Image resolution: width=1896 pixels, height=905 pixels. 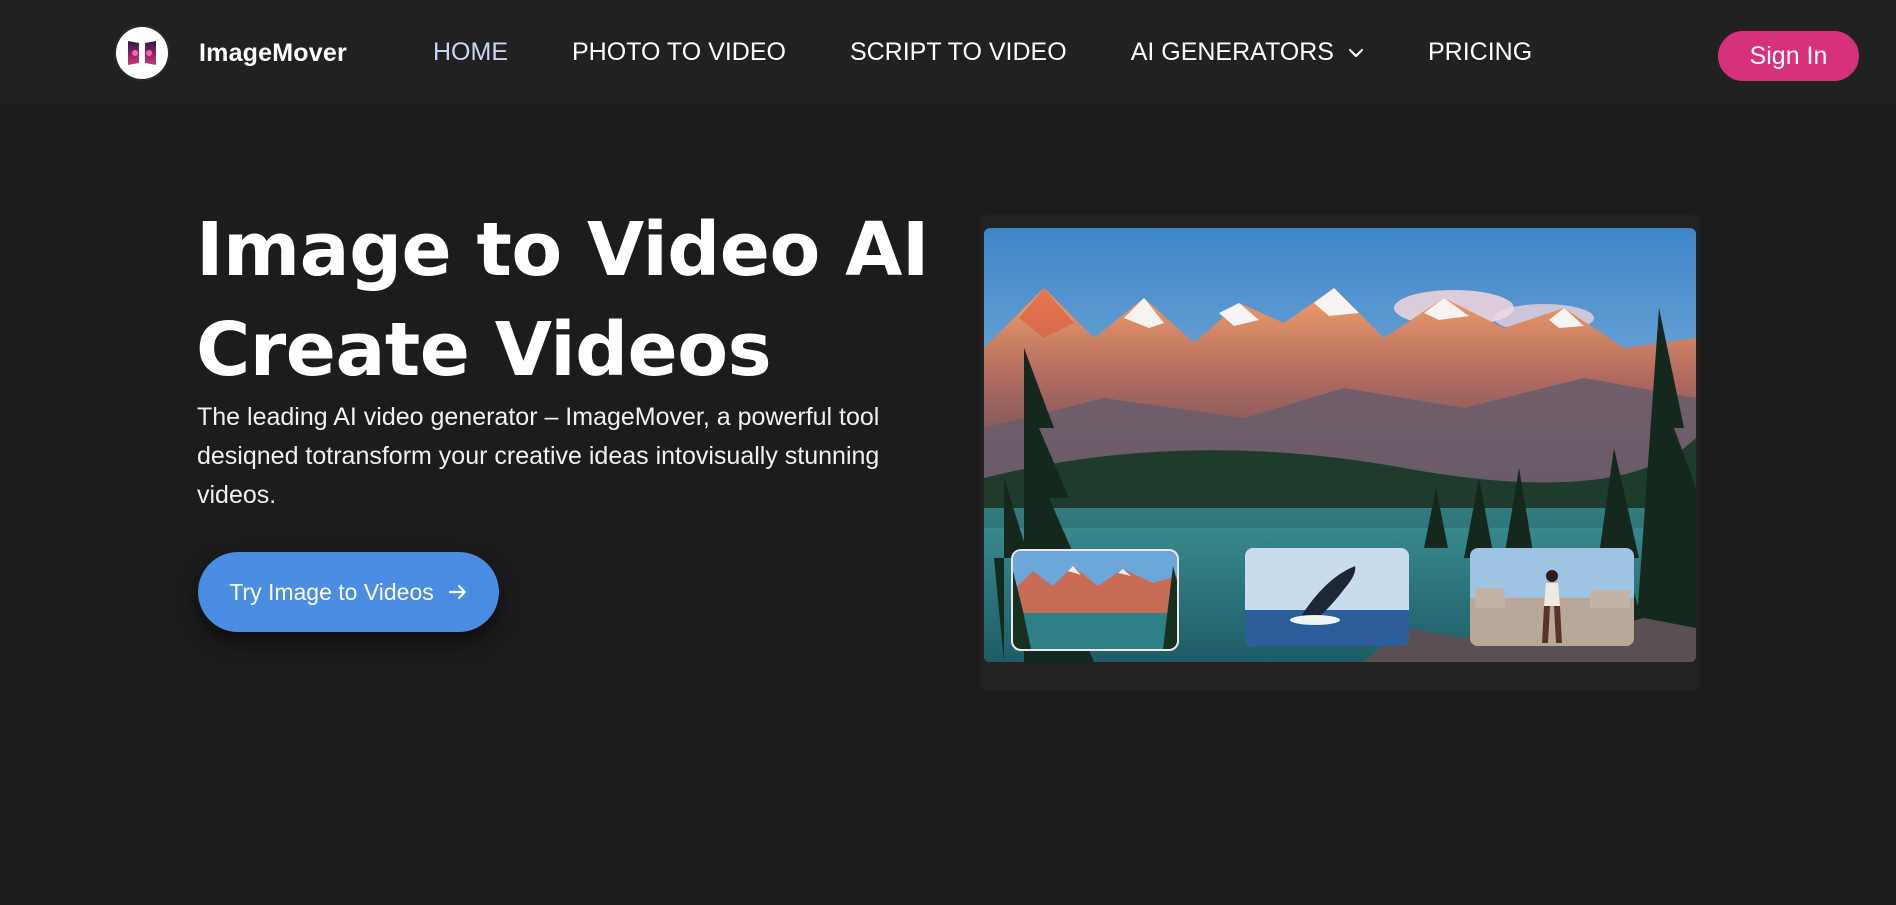 I want to click on nav-home: HOME, so click(x=470, y=52).